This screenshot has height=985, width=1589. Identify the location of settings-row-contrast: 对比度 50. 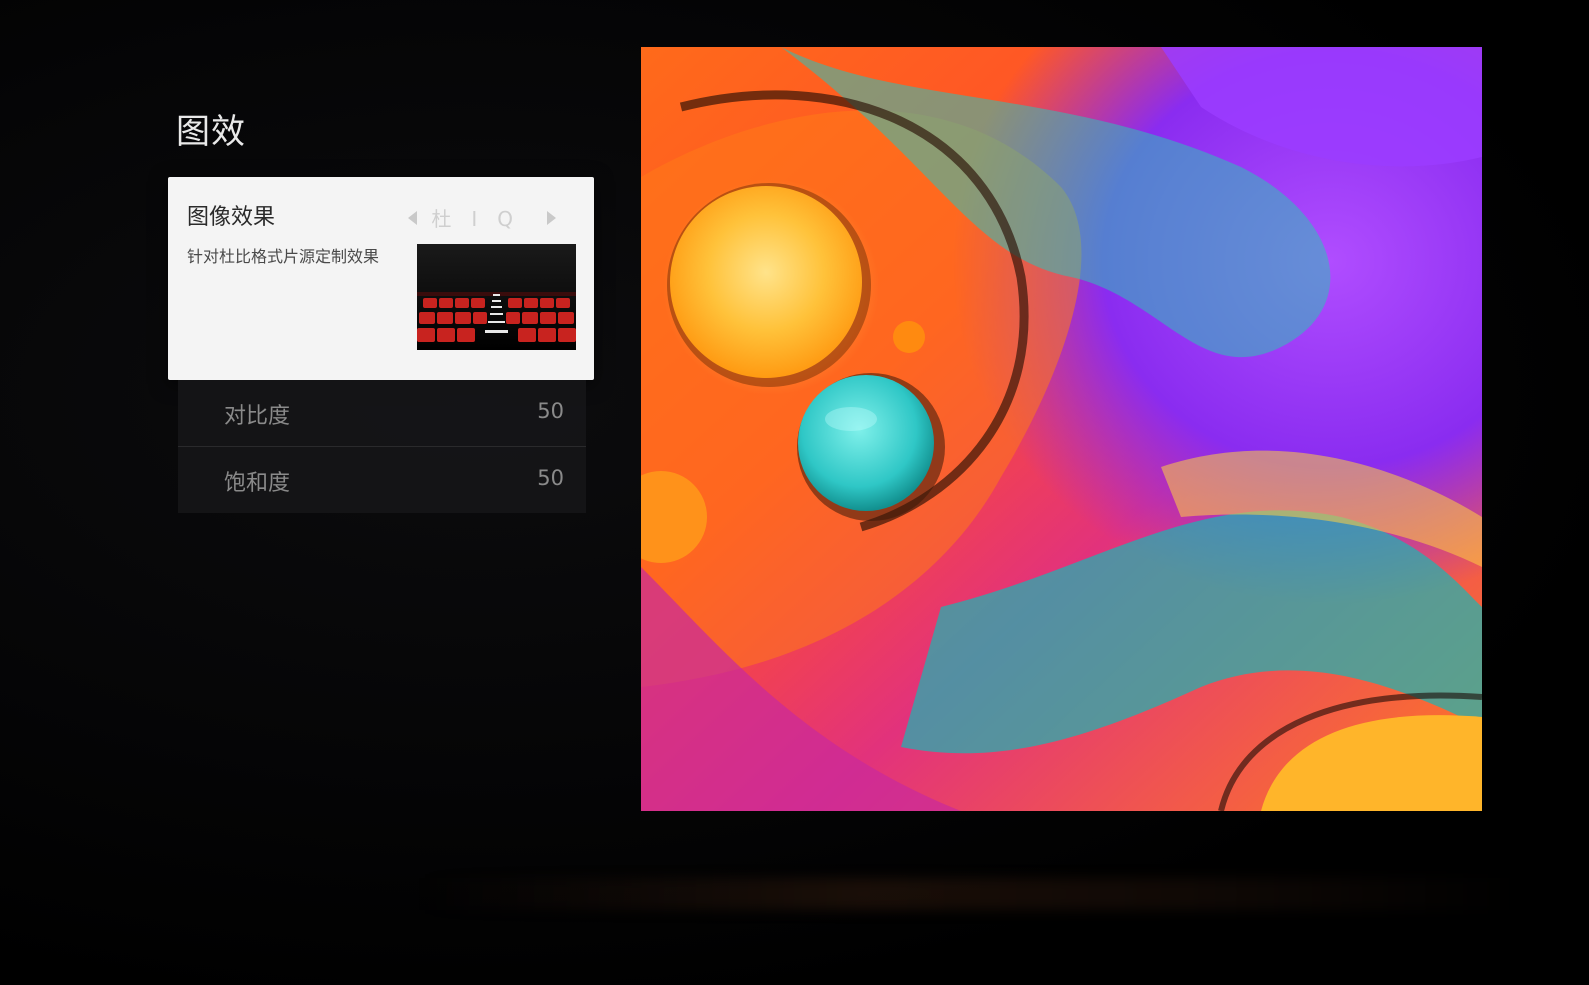
(382, 413).